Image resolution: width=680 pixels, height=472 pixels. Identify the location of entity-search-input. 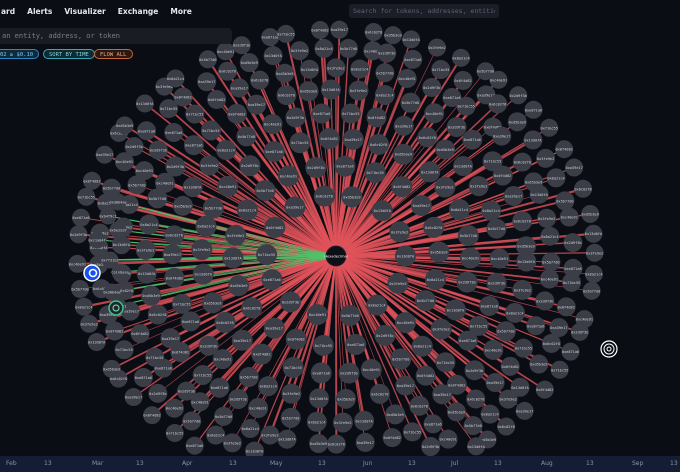
(116, 36).